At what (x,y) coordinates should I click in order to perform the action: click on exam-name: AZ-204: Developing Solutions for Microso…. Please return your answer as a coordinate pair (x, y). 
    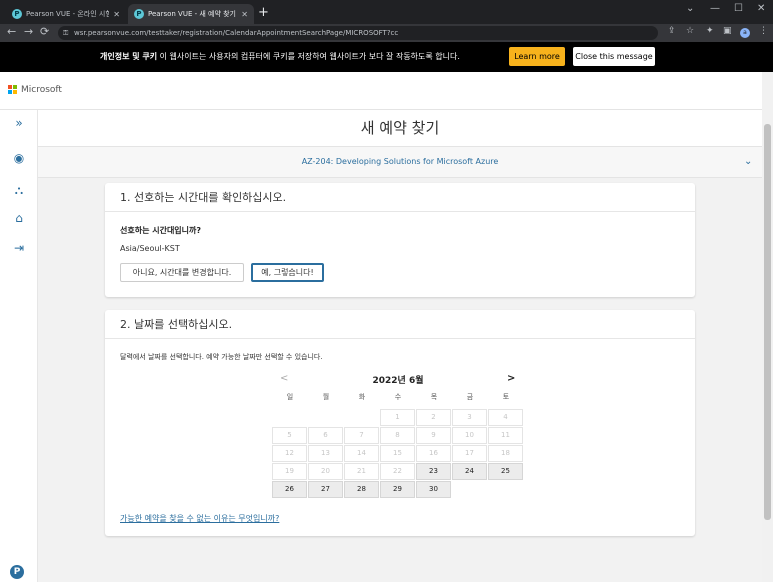
    Looking at the image, I should click on (400, 161).